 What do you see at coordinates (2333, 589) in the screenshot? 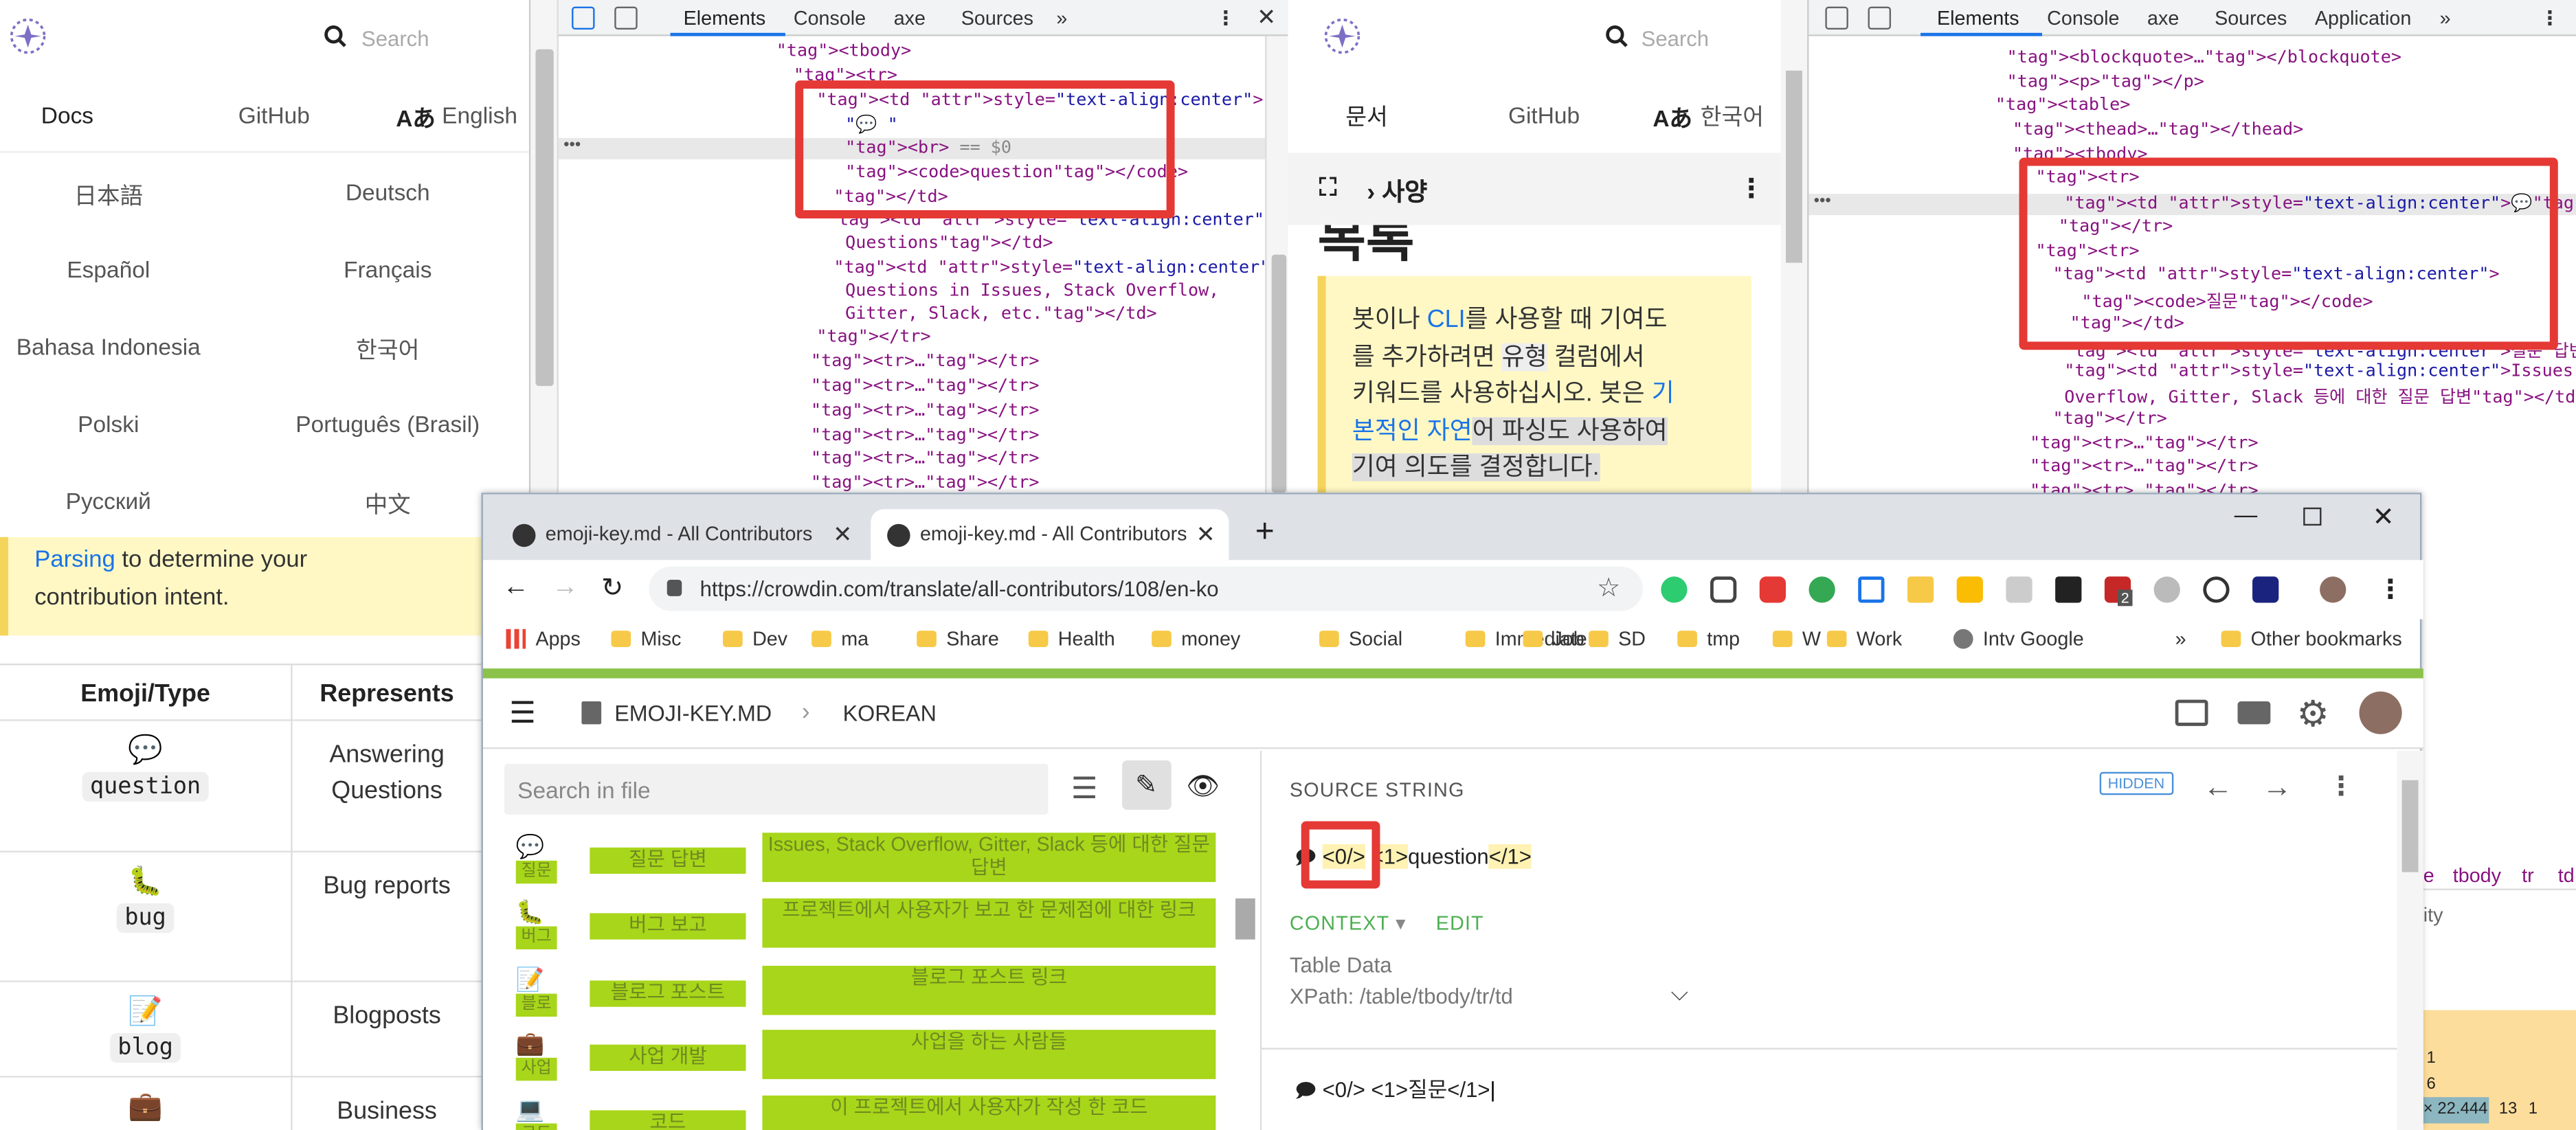
I see `profile-avatar` at bounding box center [2333, 589].